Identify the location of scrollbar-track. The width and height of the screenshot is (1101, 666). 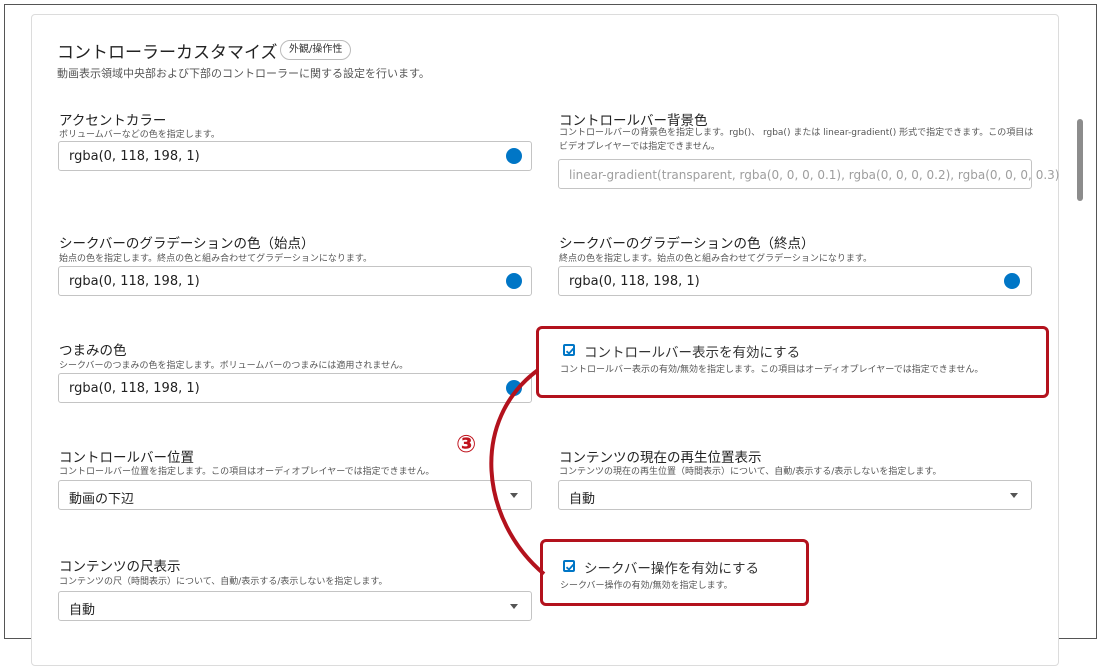
(1083, 321).